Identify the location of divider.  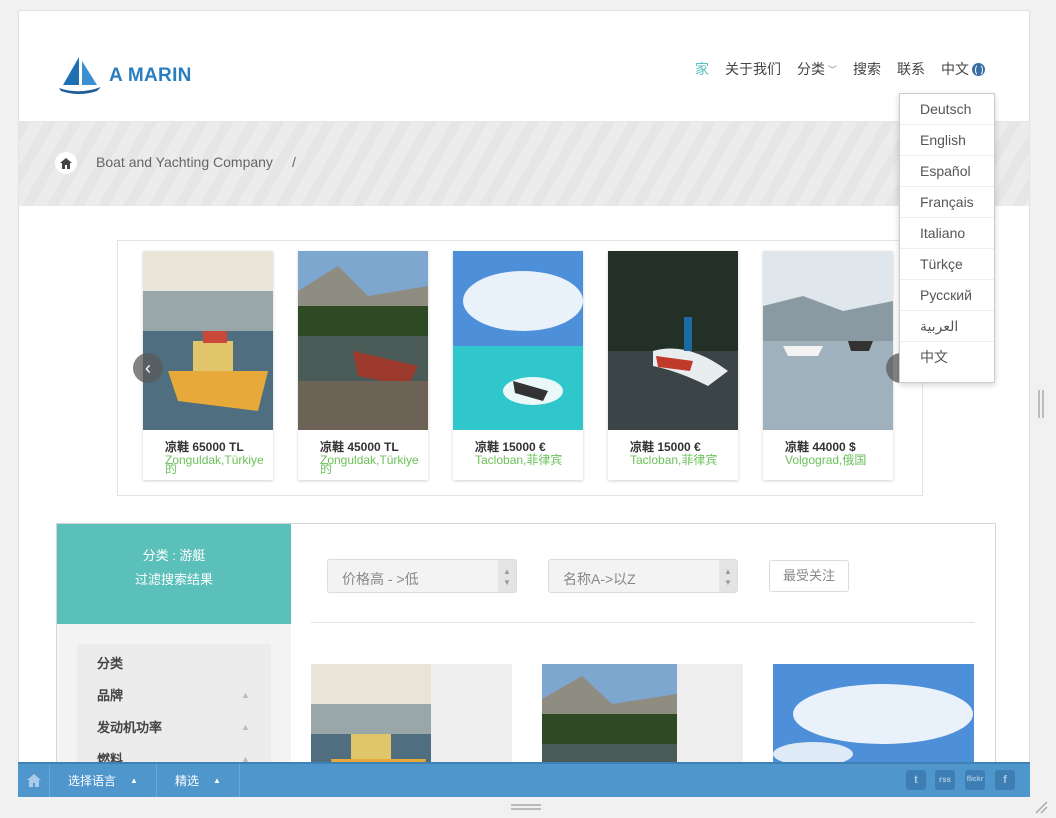
(643, 622).